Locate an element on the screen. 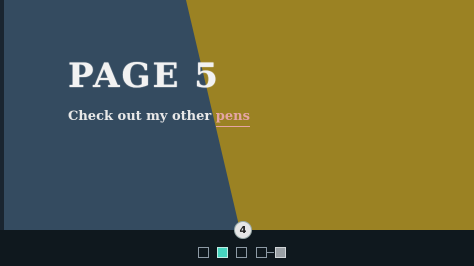  subtitle: Check out my other pens is located at coordinates (159, 118).